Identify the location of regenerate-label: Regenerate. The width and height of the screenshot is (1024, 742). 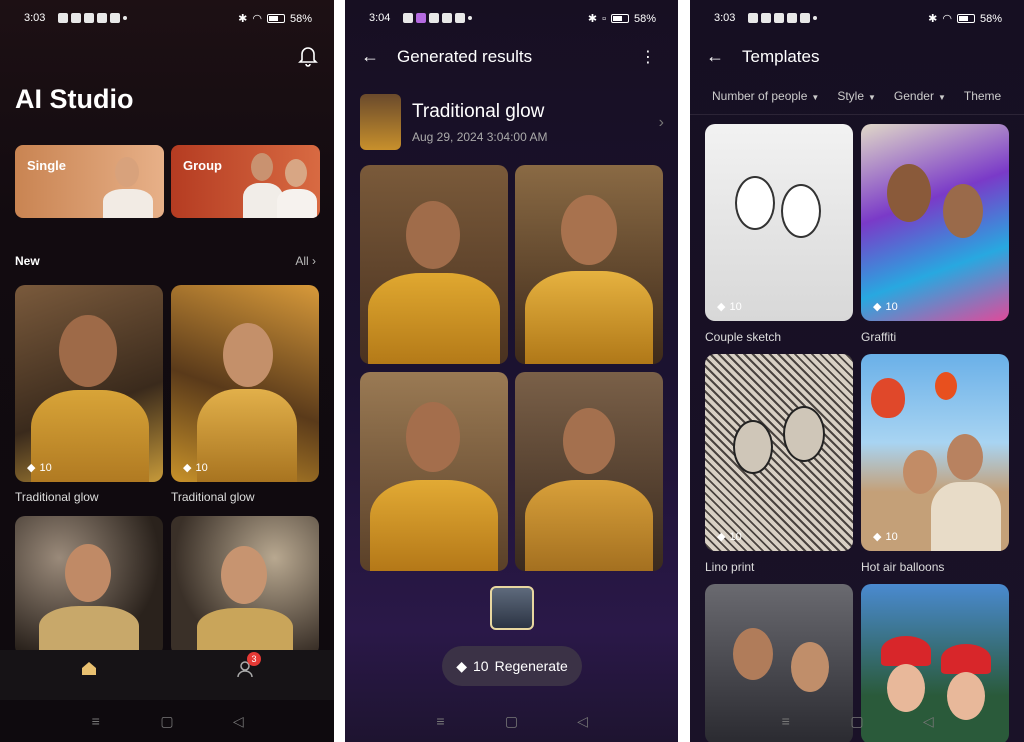
(531, 666).